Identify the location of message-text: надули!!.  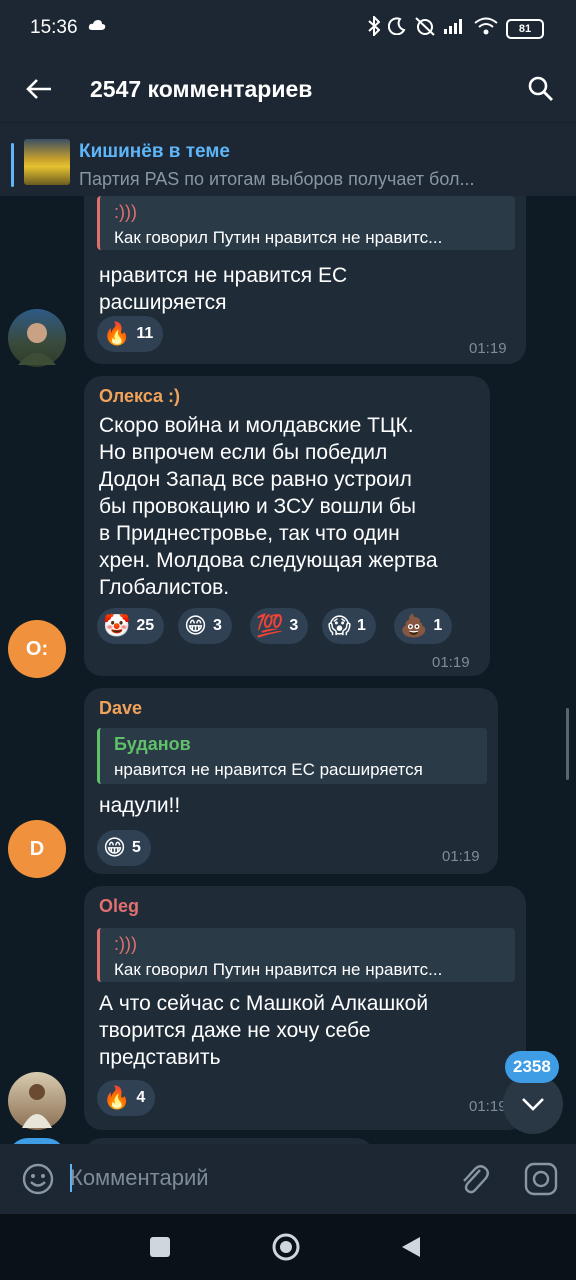
(140, 805).